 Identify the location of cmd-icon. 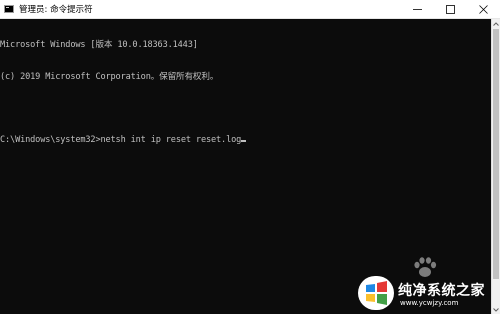
(9, 9).